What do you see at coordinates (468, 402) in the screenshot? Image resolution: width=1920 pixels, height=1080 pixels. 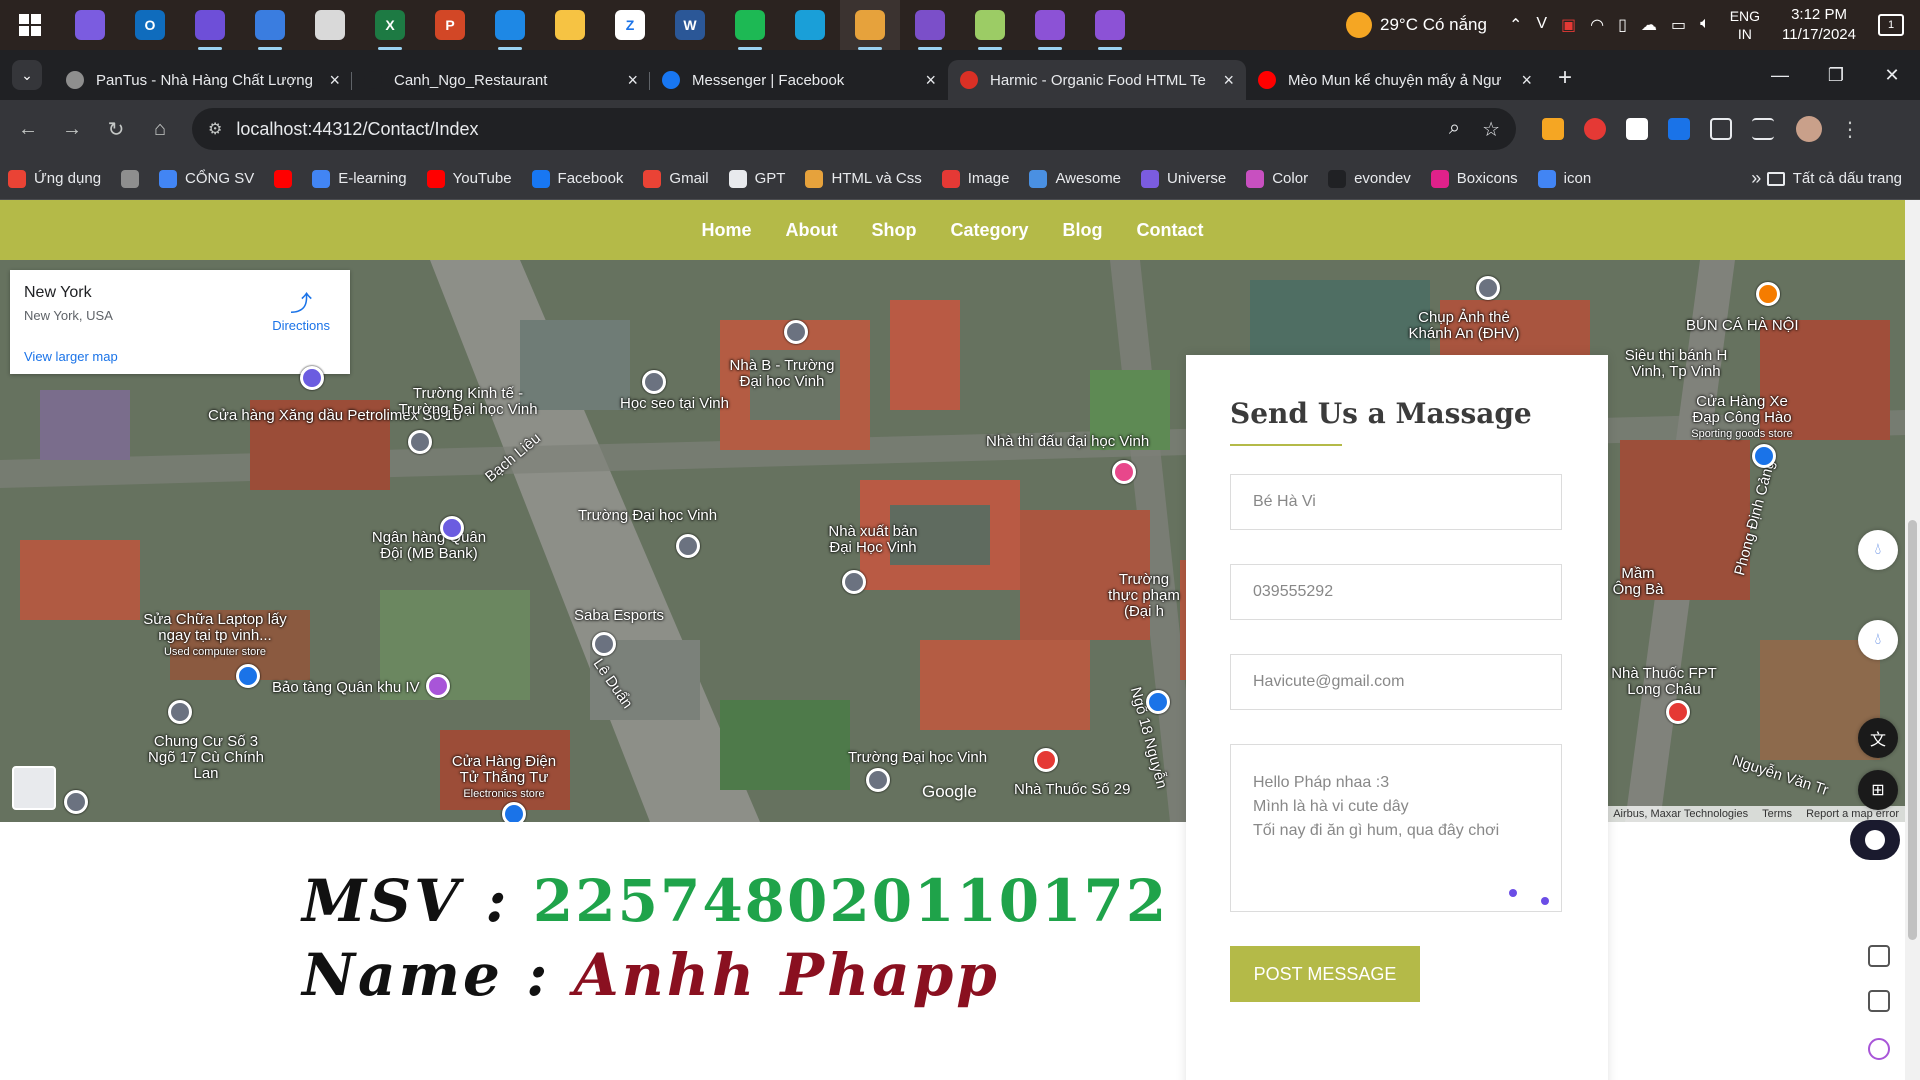 I see `map-label: Trường Kinh tế - Trường Đại học Vinh` at bounding box center [468, 402].